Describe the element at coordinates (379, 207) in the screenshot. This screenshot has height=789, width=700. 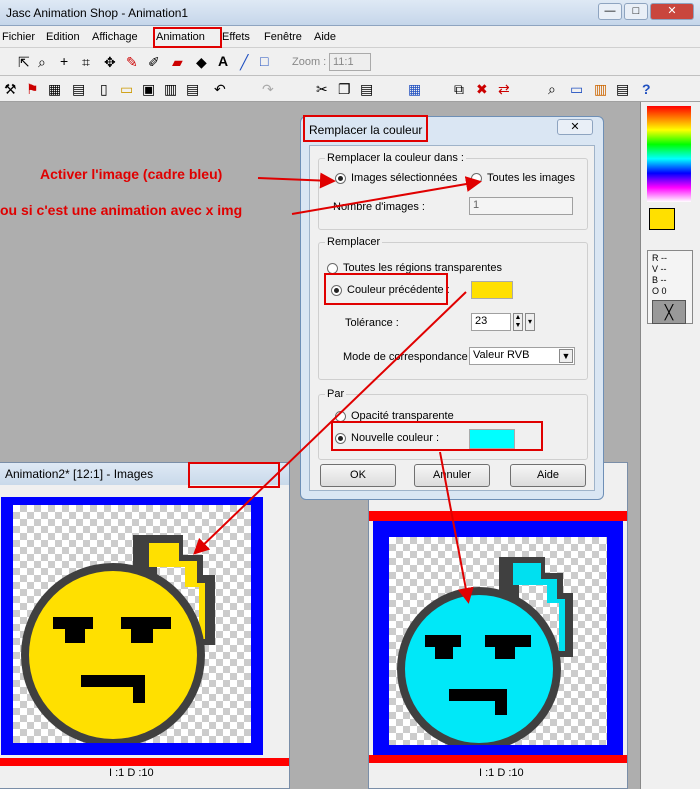
I see `frame-count-label: Nombre d'images :` at that location.